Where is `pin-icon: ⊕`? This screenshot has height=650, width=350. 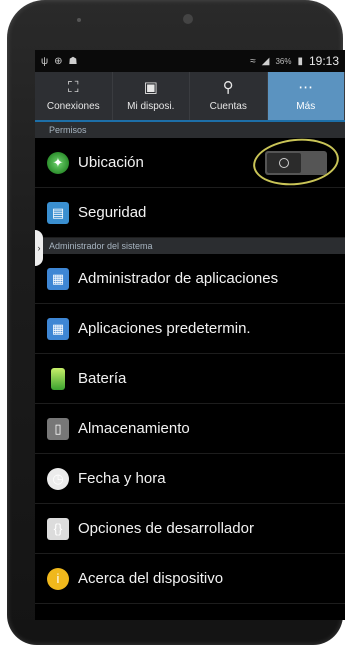 pin-icon: ⊕ is located at coordinates (58, 61).